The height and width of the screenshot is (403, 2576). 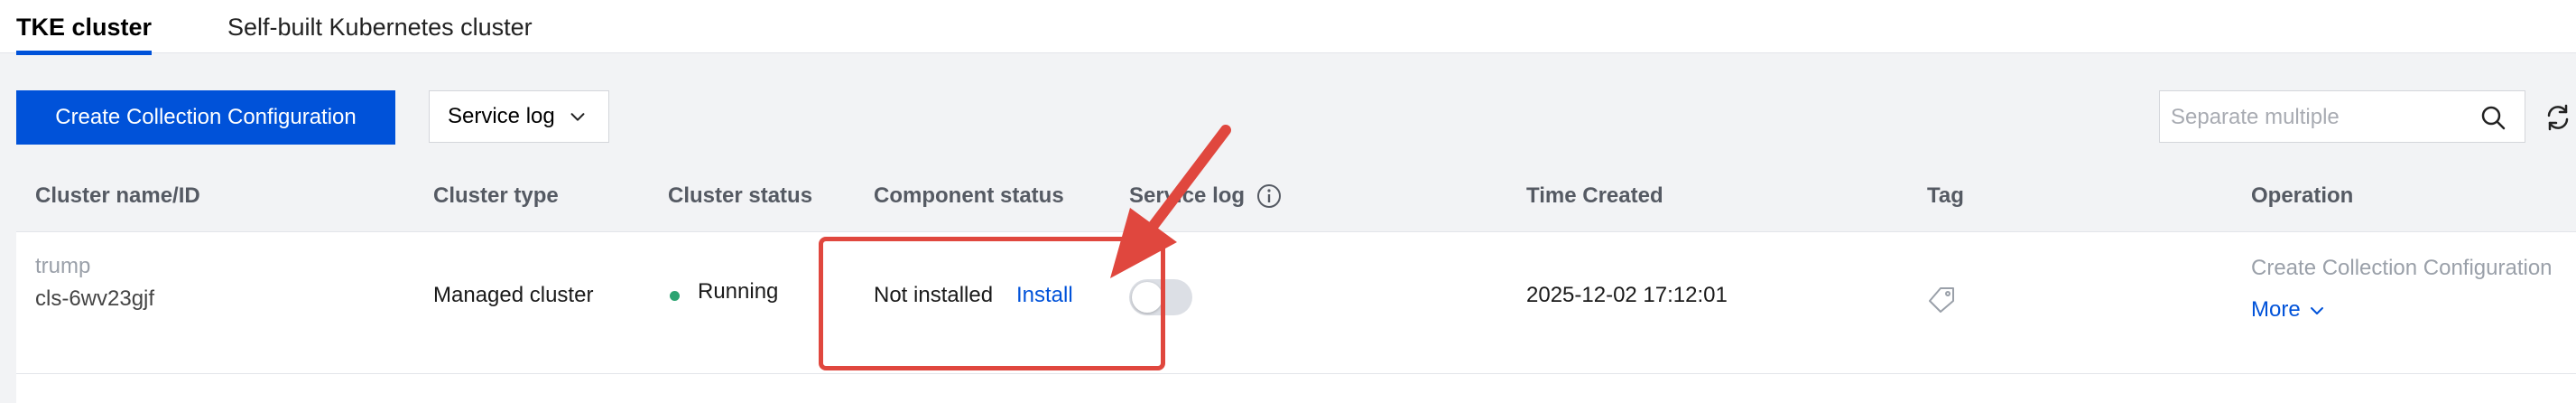 I want to click on column-header-component-status: Component status, so click(x=969, y=195).